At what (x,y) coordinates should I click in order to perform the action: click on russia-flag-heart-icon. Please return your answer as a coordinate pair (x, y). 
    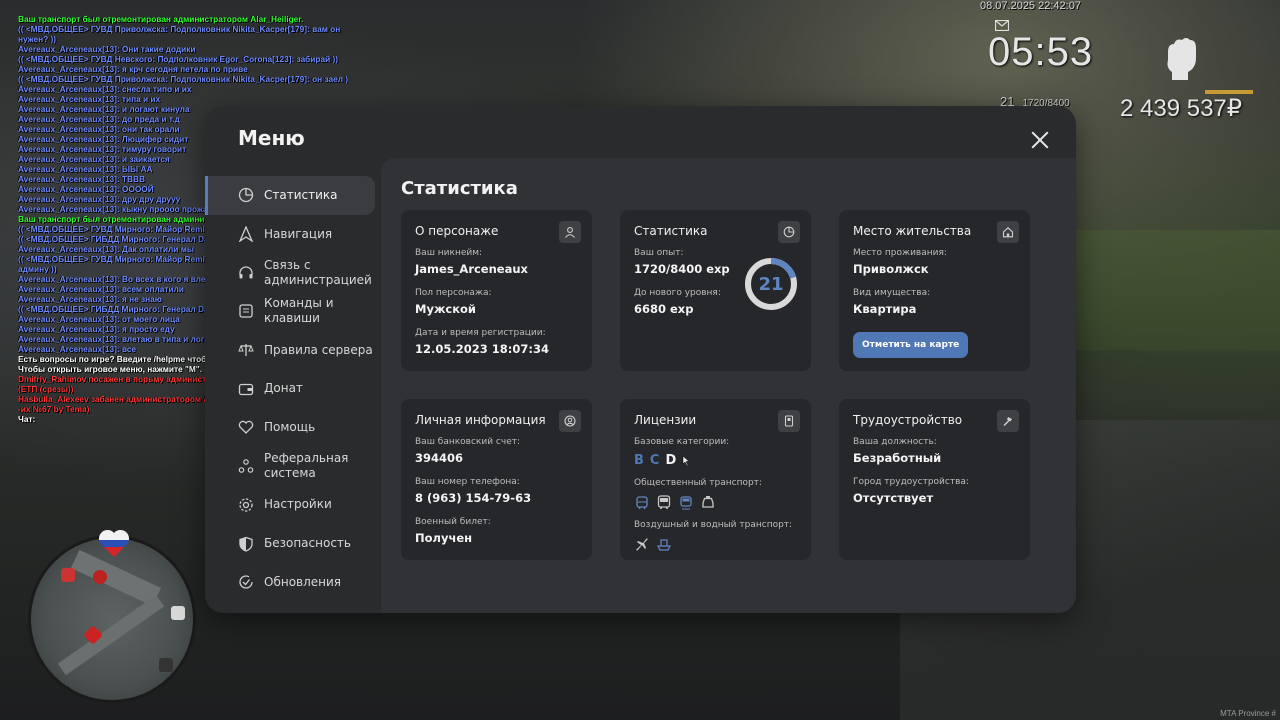
    Looking at the image, I should click on (114, 543).